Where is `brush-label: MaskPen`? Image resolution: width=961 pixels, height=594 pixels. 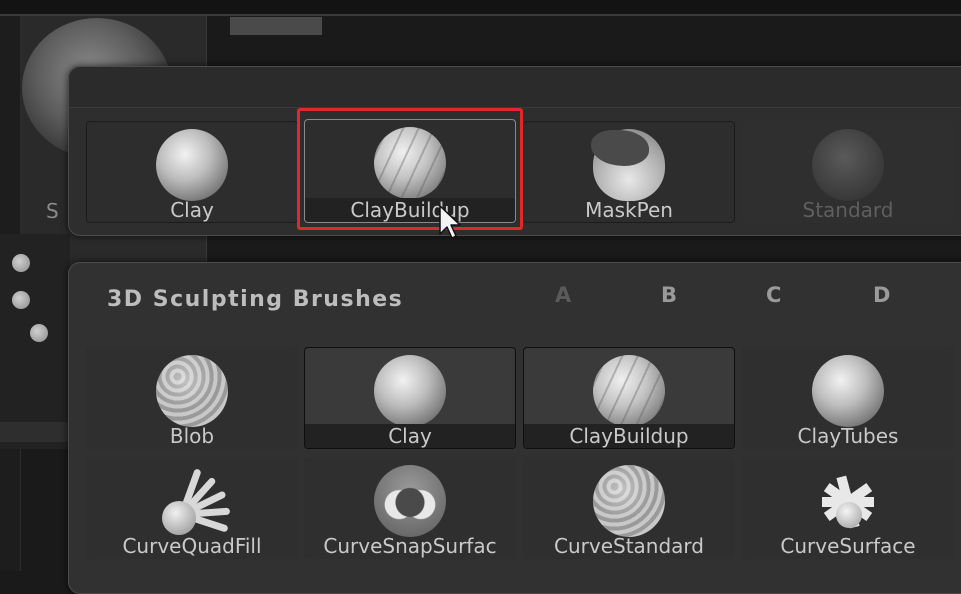
brush-label: MaskPen is located at coordinates (629, 210).